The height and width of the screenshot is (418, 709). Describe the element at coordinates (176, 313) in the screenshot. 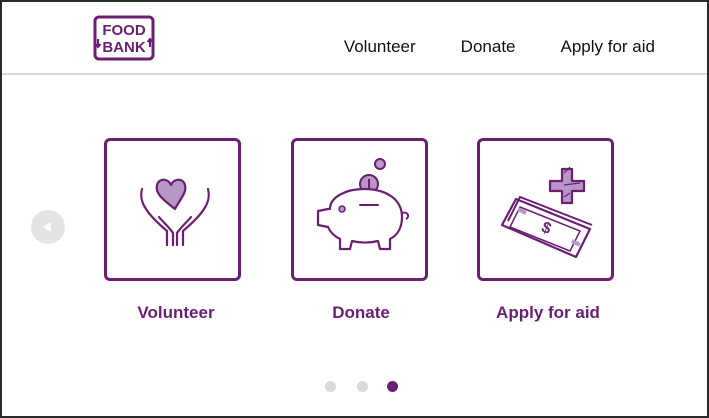

I see `volunteer-label: Volunteer` at that location.